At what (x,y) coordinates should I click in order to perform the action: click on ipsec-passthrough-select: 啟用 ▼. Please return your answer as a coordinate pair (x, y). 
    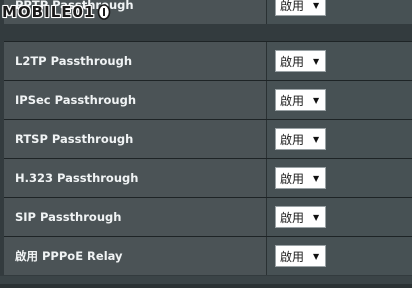
    Looking at the image, I should click on (300, 100).